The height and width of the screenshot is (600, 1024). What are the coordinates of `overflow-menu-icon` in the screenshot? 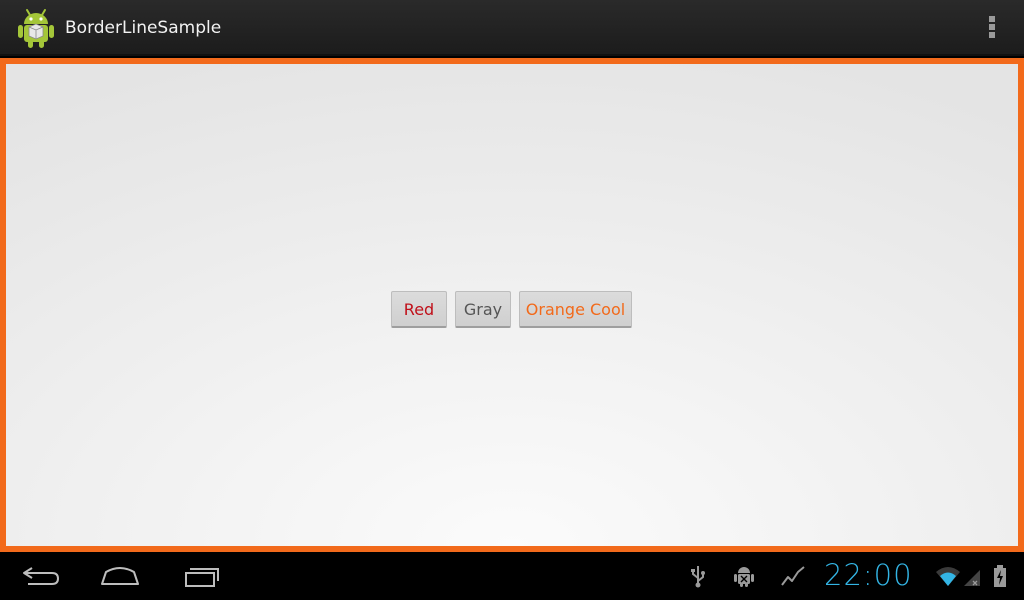 It's located at (992, 28).